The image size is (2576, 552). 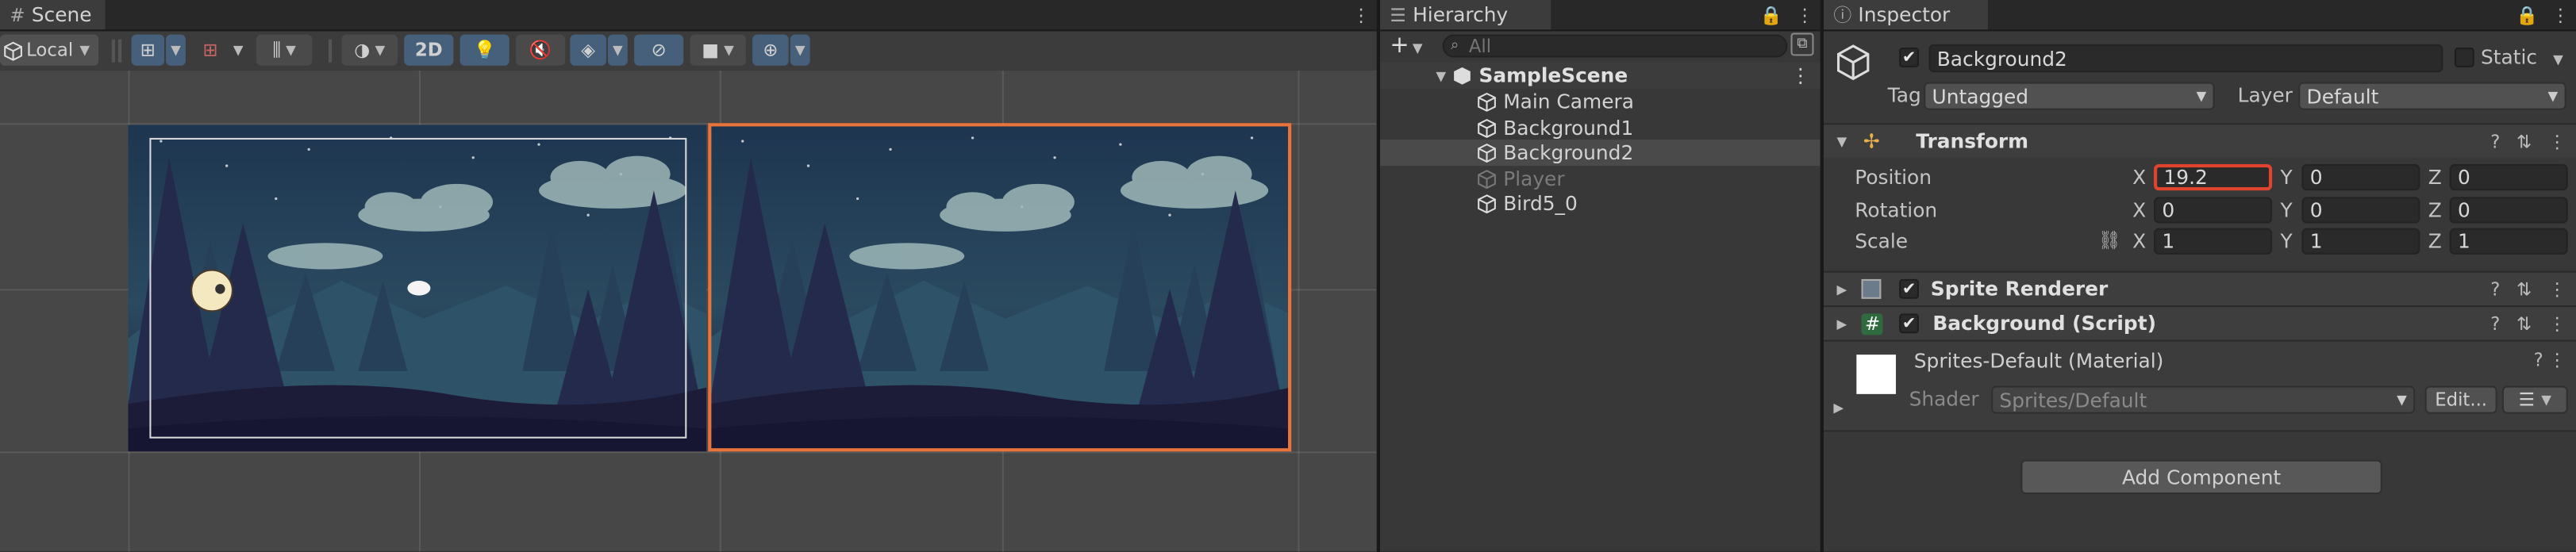 I want to click on position-z-axis: Z, so click(x=2435, y=178).